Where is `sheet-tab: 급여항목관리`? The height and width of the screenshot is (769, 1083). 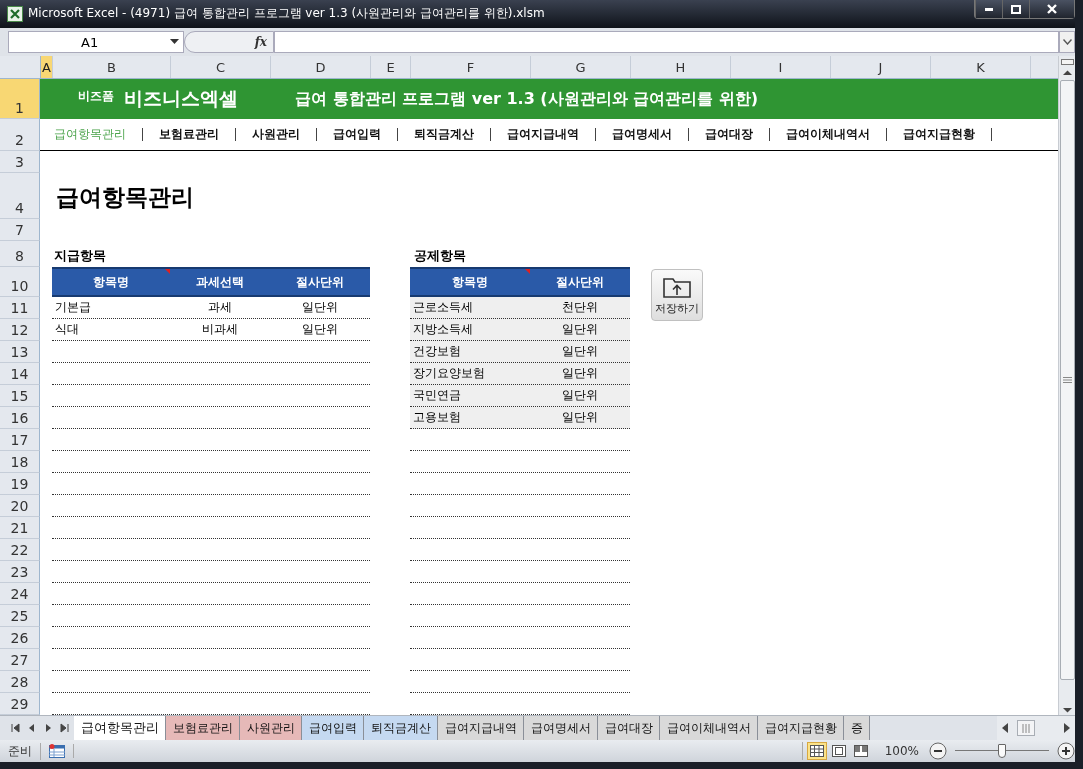
sheet-tab: 급여항목관리 is located at coordinates (120, 728).